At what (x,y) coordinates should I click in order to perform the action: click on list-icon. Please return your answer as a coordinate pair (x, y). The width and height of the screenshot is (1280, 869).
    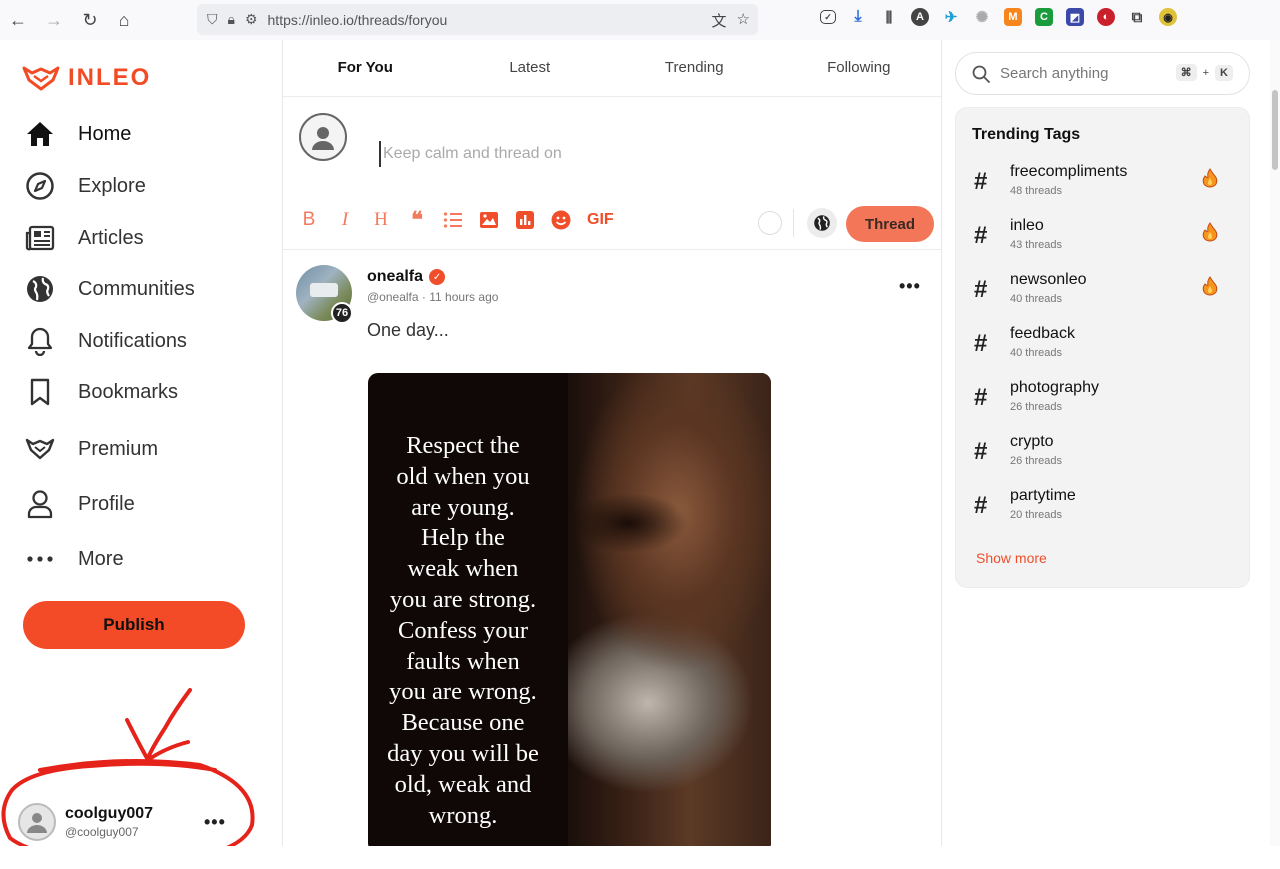
    Looking at the image, I should click on (453, 220).